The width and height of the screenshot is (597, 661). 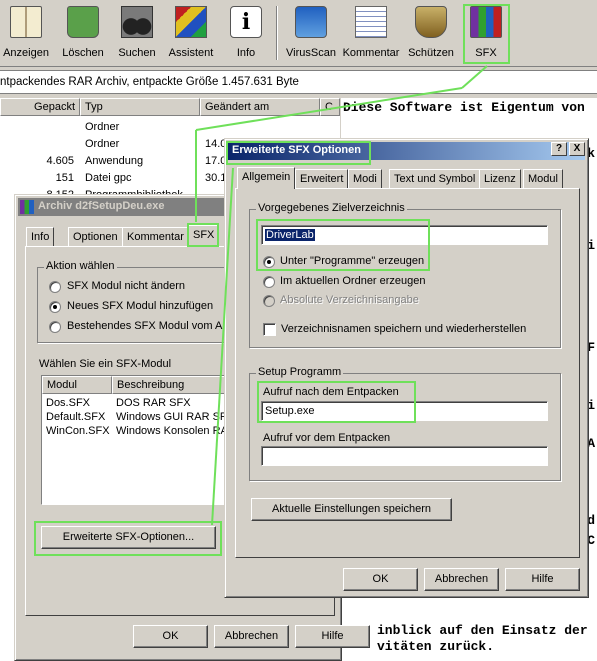 What do you see at coordinates (266, 178) in the screenshot?
I see `tab-general: Allgemein` at bounding box center [266, 178].